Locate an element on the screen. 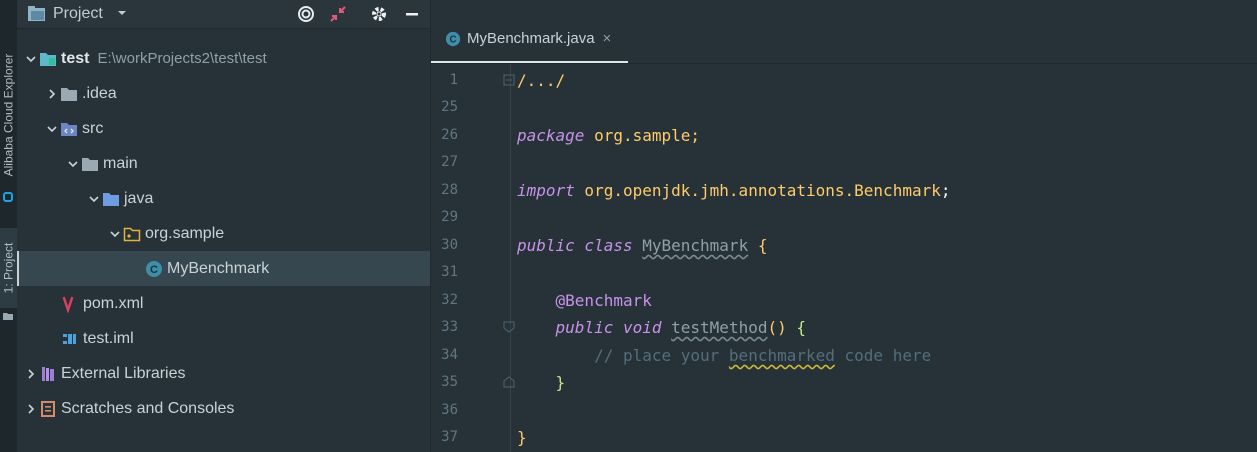  line-number: 36 is located at coordinates (449, 410).